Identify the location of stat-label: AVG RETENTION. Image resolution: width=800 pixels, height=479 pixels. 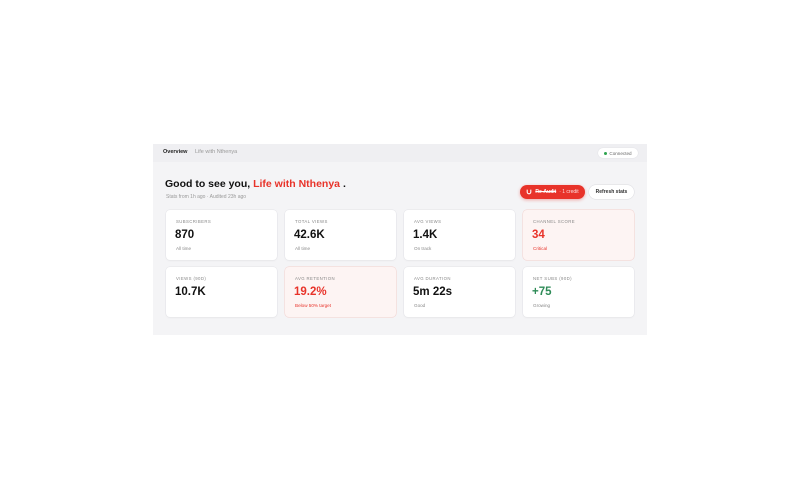
(315, 278).